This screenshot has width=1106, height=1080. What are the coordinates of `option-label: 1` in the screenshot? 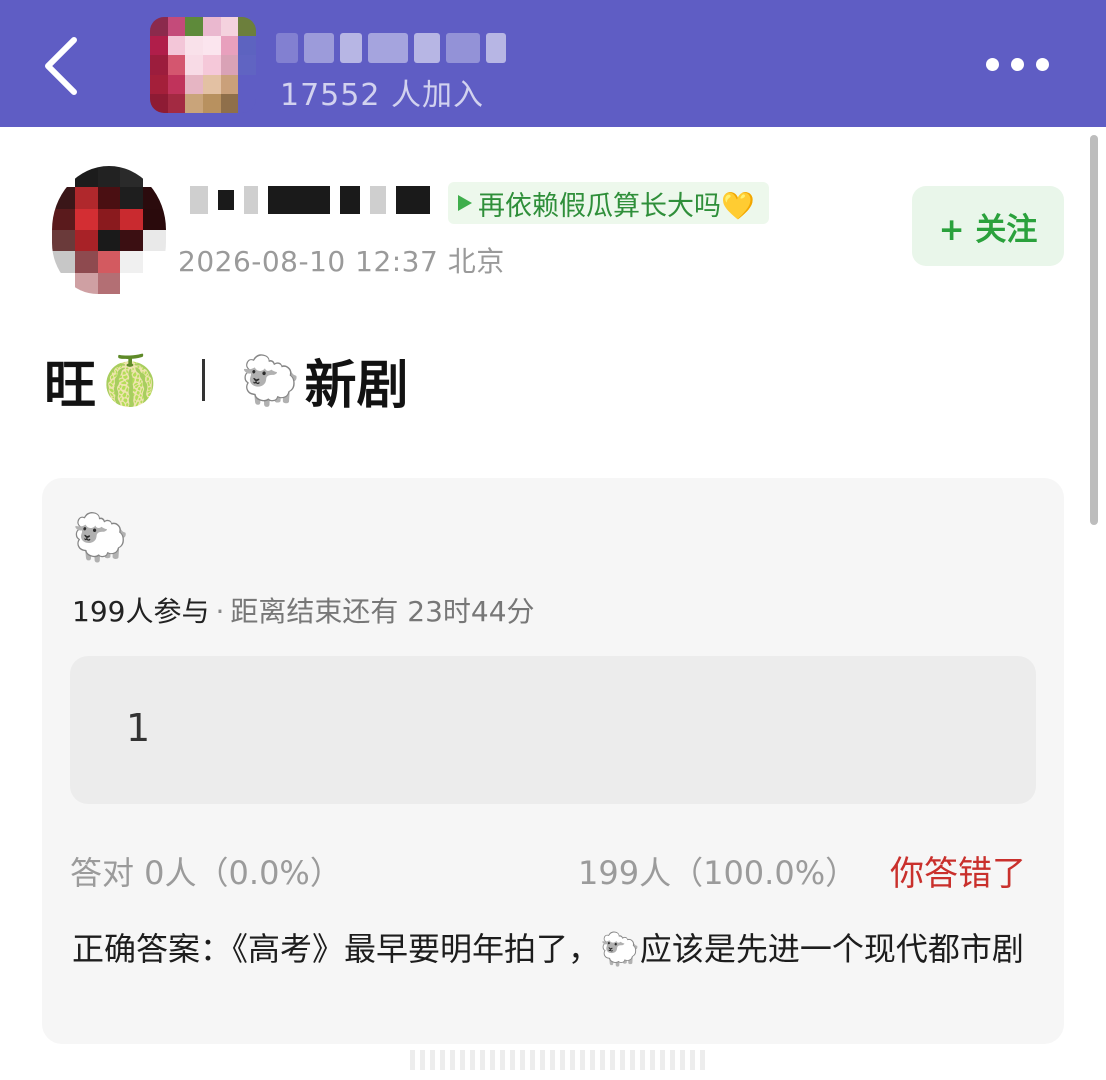 It's located at (138, 728).